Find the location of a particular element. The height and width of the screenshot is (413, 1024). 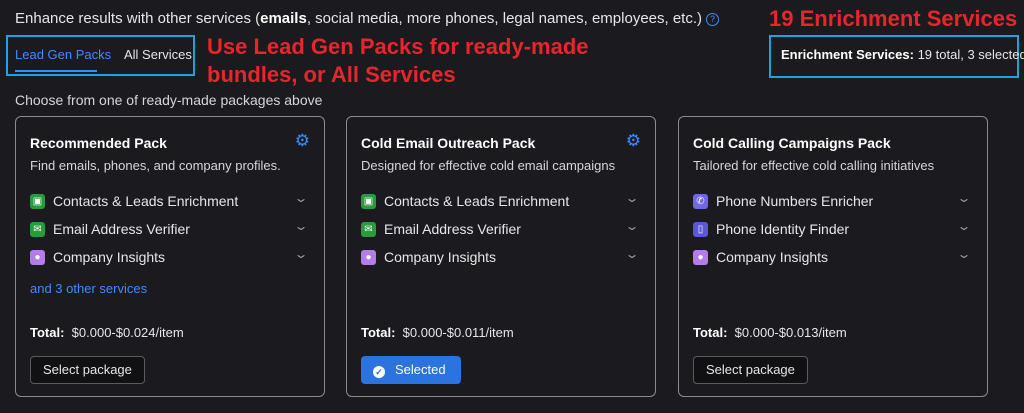

service-item: ▯ Phone Identity Finder ⌄ is located at coordinates (833, 229).